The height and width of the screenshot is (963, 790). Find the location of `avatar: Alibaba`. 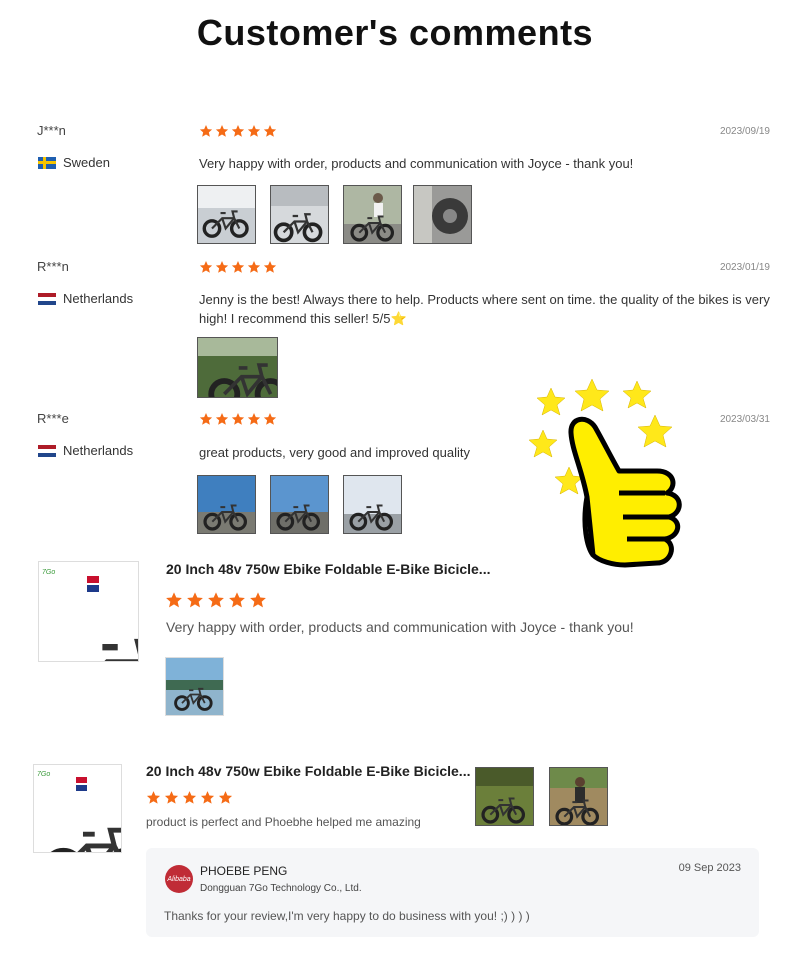

avatar: Alibaba is located at coordinates (179, 879).